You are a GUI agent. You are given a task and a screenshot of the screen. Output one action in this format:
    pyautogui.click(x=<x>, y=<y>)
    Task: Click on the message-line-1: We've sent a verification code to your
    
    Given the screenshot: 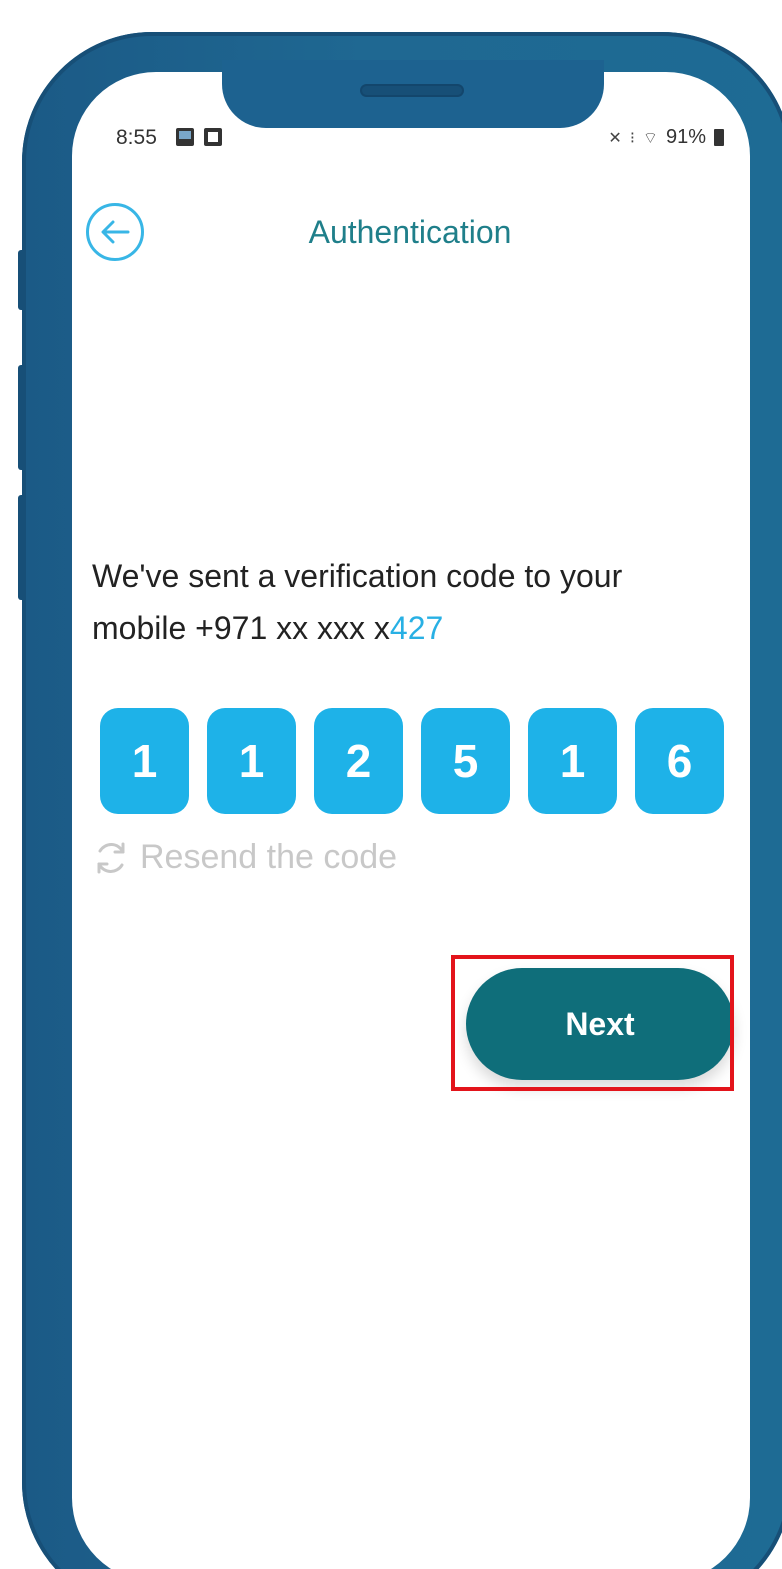 What is the action you would take?
    pyautogui.click(x=357, y=576)
    